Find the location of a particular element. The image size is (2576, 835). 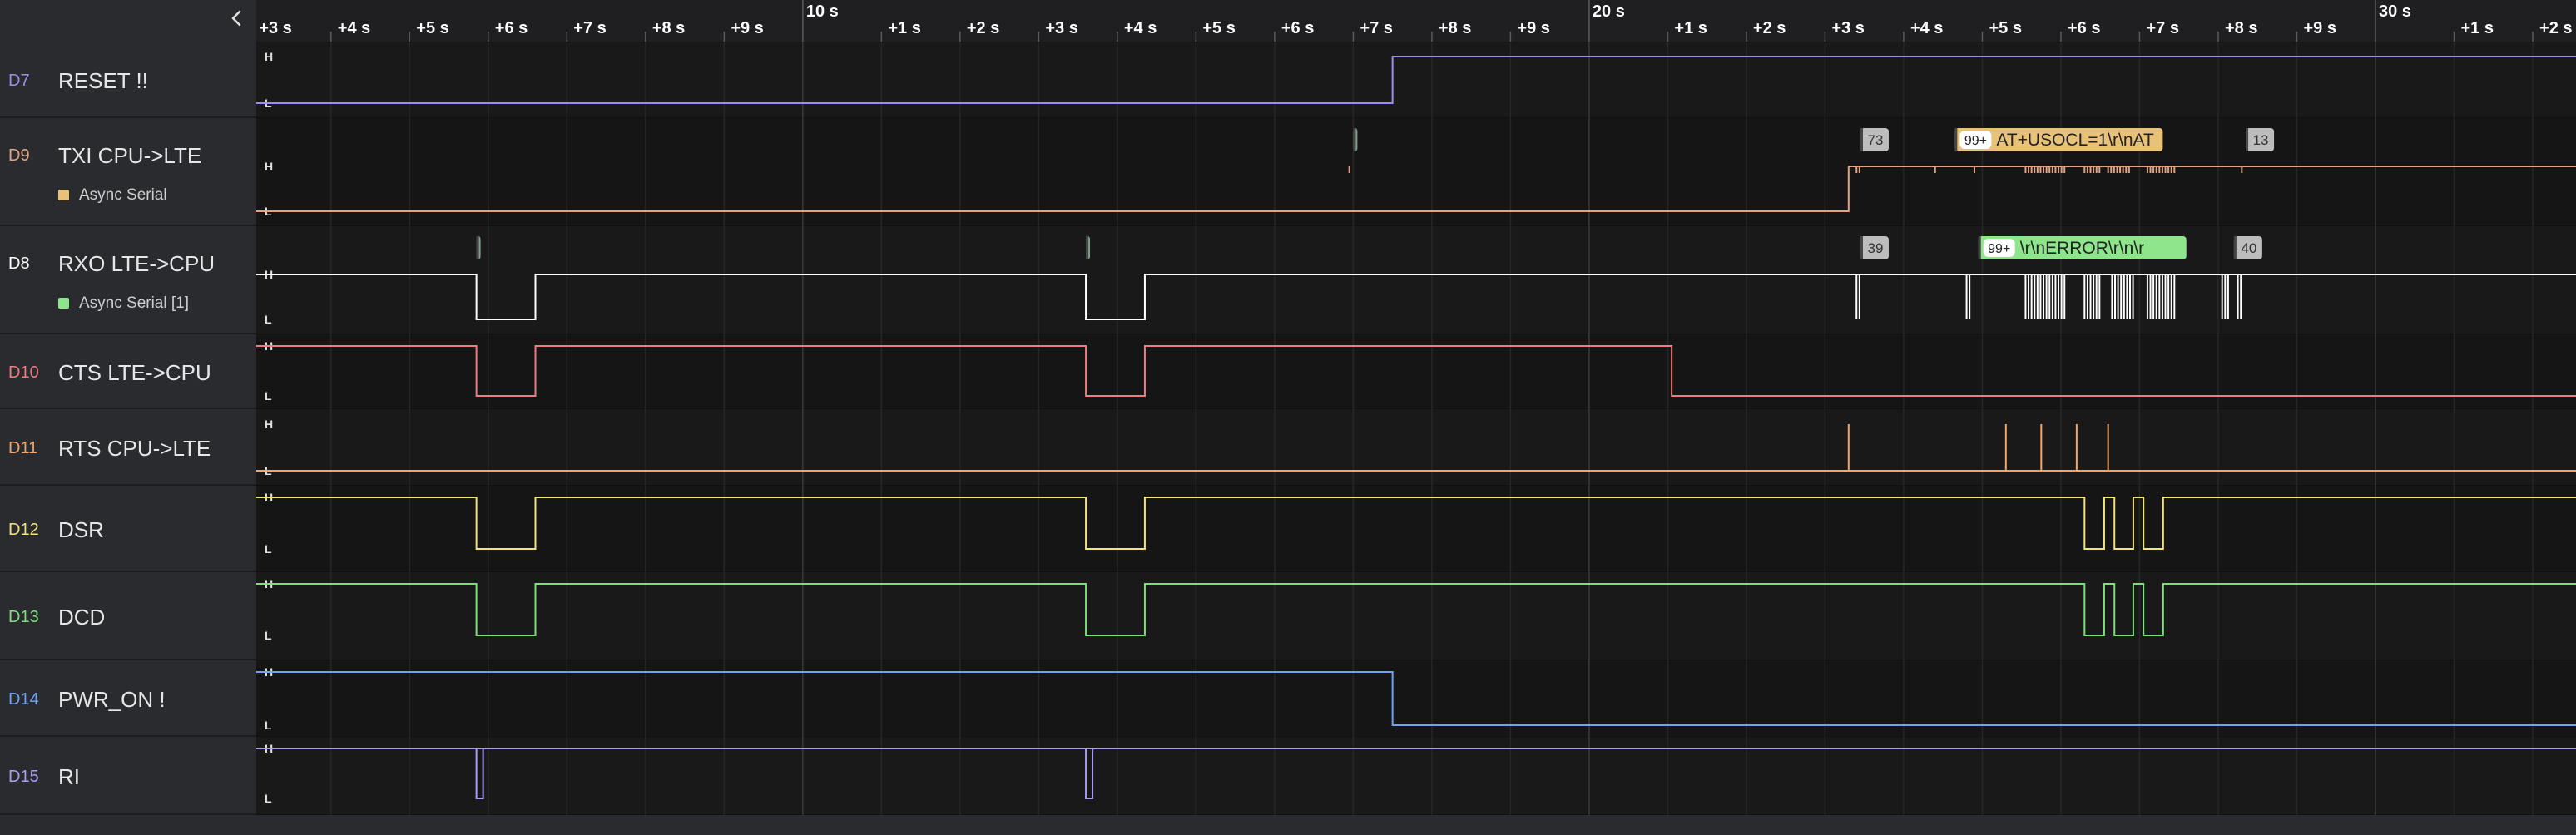

decoded-frame: 13 is located at coordinates (2260, 140).